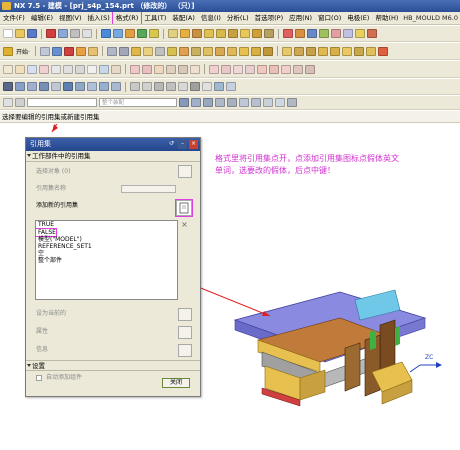 The image size is (460, 450). I want to click on thicken-icon, so click(183, 51).